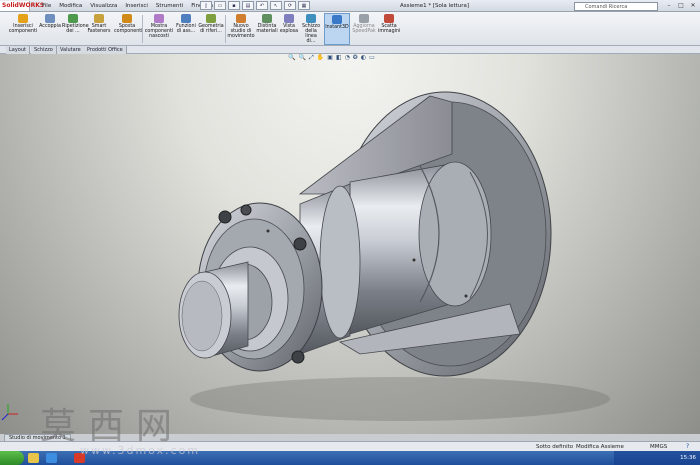 This screenshot has width=700, height=465. I want to click on insert-components-label: Inserisci componenti, so click(23, 29).